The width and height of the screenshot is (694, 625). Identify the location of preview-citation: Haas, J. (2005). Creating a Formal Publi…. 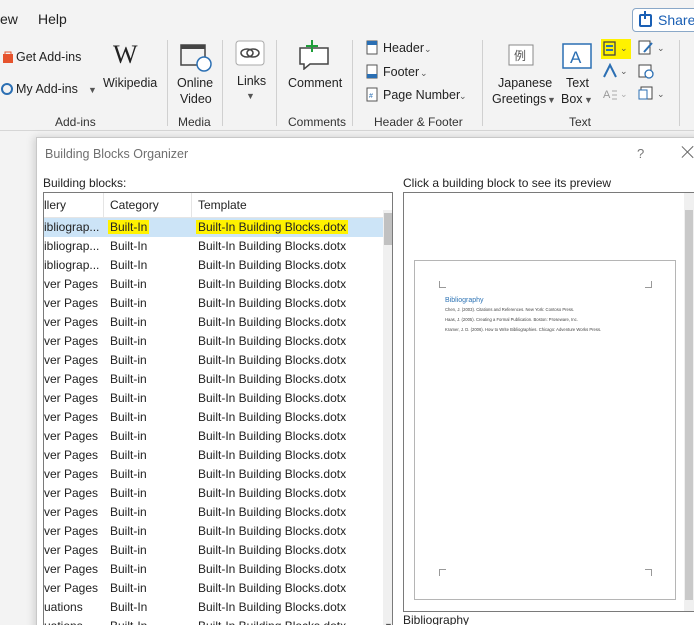
(511, 319).